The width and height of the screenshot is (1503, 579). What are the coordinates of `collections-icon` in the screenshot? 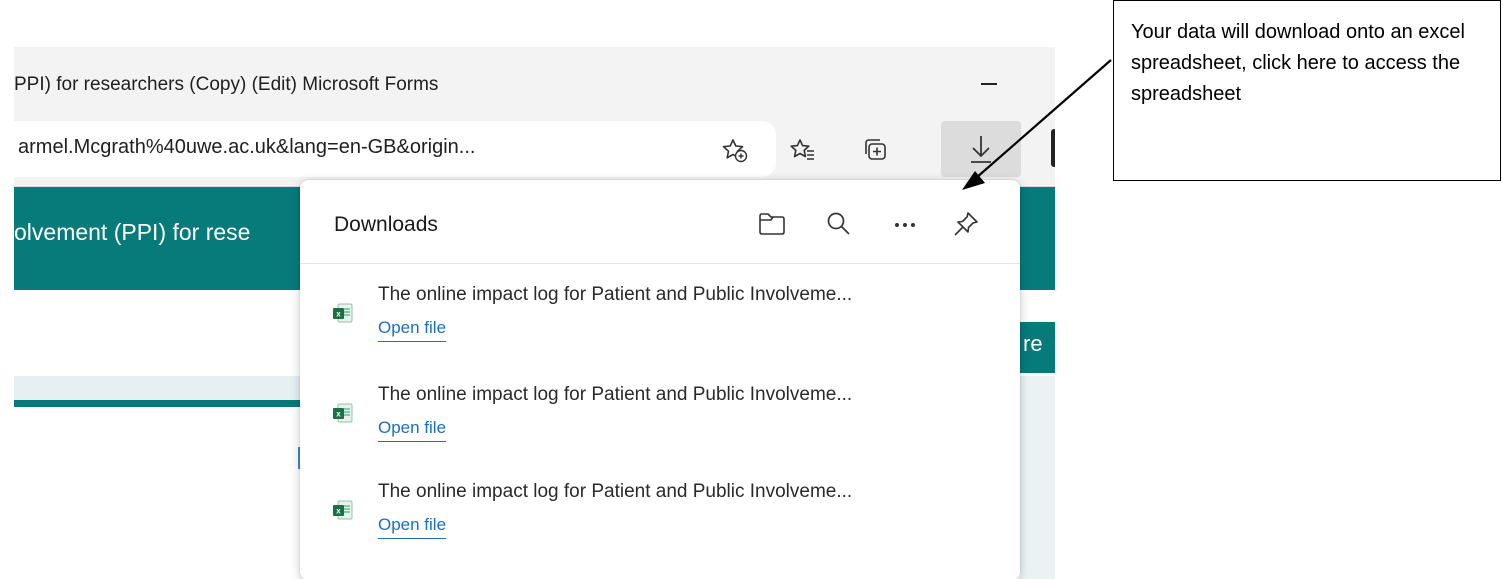 It's located at (876, 150).